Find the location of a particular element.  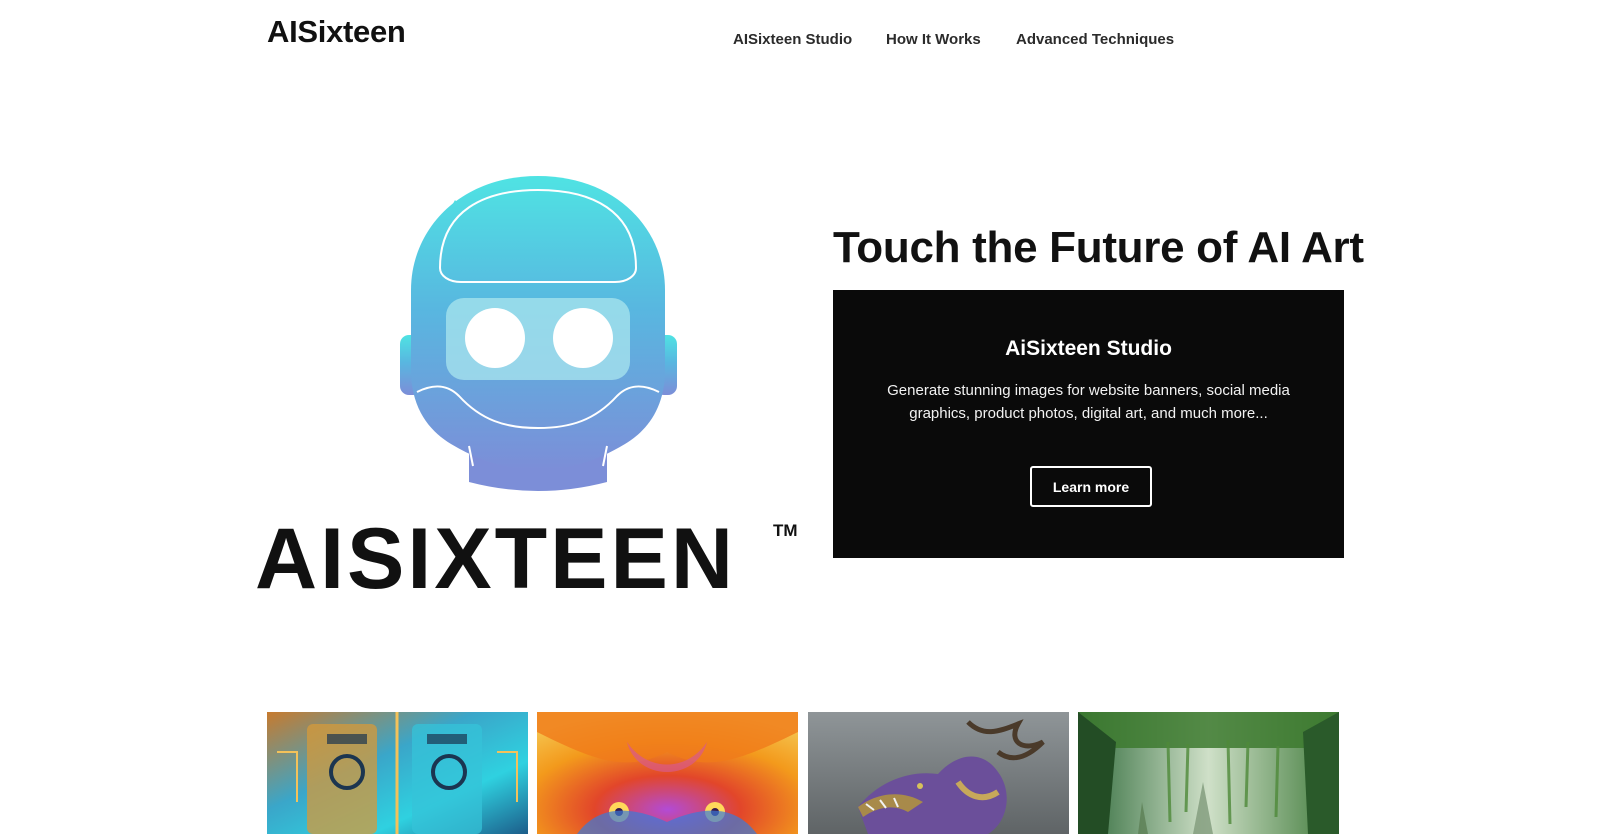

psychedelic-creature-image is located at coordinates (667, 773).